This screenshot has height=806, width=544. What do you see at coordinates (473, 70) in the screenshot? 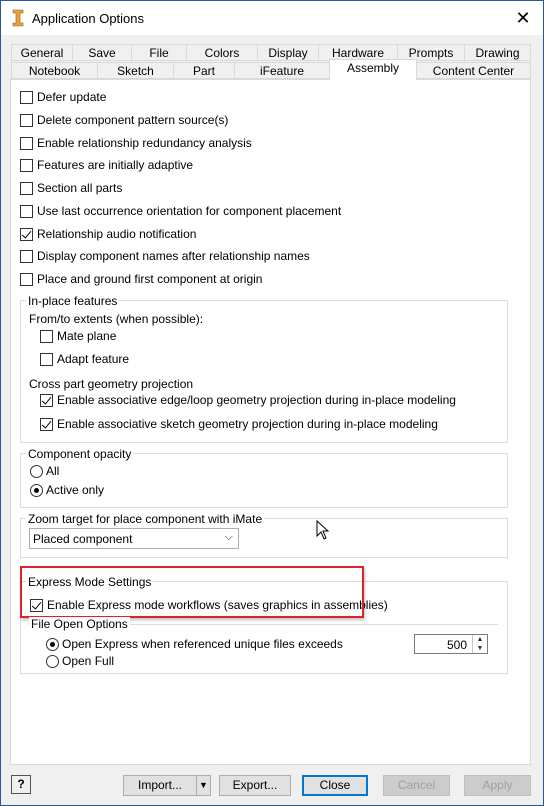
I see `tab-content-center: Content Center` at bounding box center [473, 70].